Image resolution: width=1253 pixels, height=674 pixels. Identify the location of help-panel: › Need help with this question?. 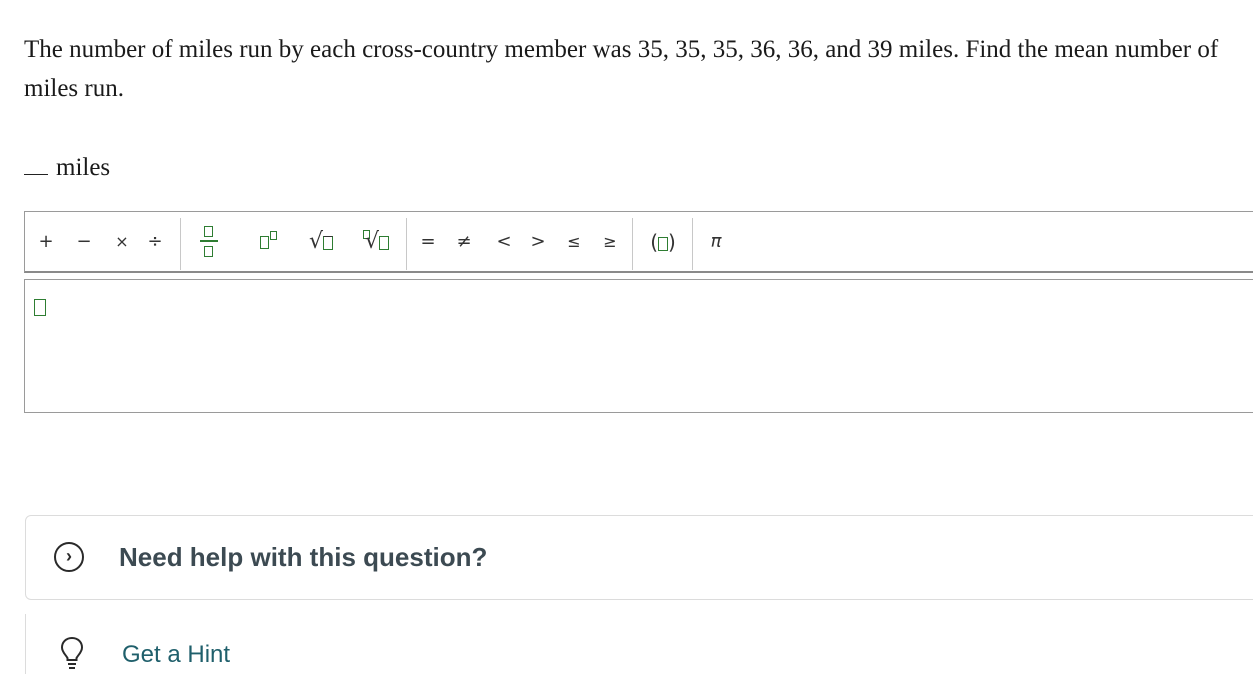
(639, 557).